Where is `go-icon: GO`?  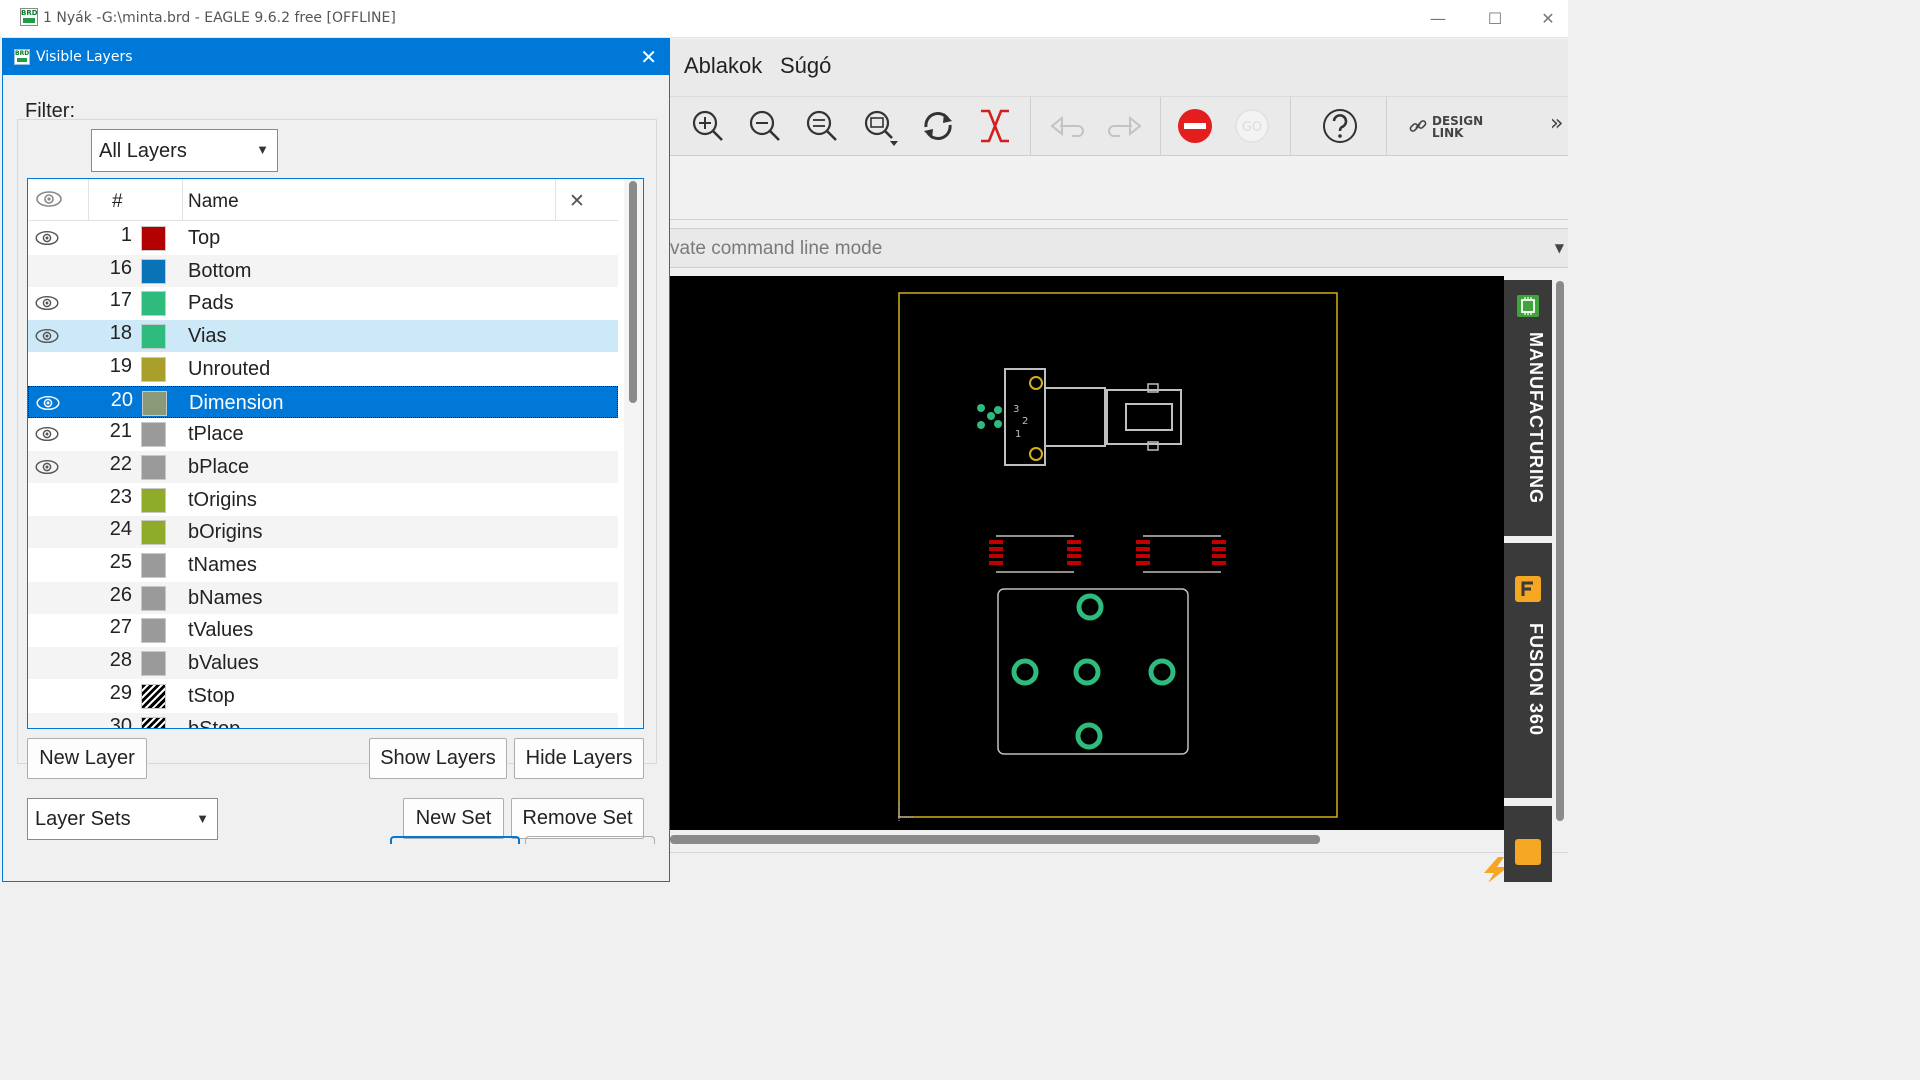
go-icon: GO is located at coordinates (1252, 126).